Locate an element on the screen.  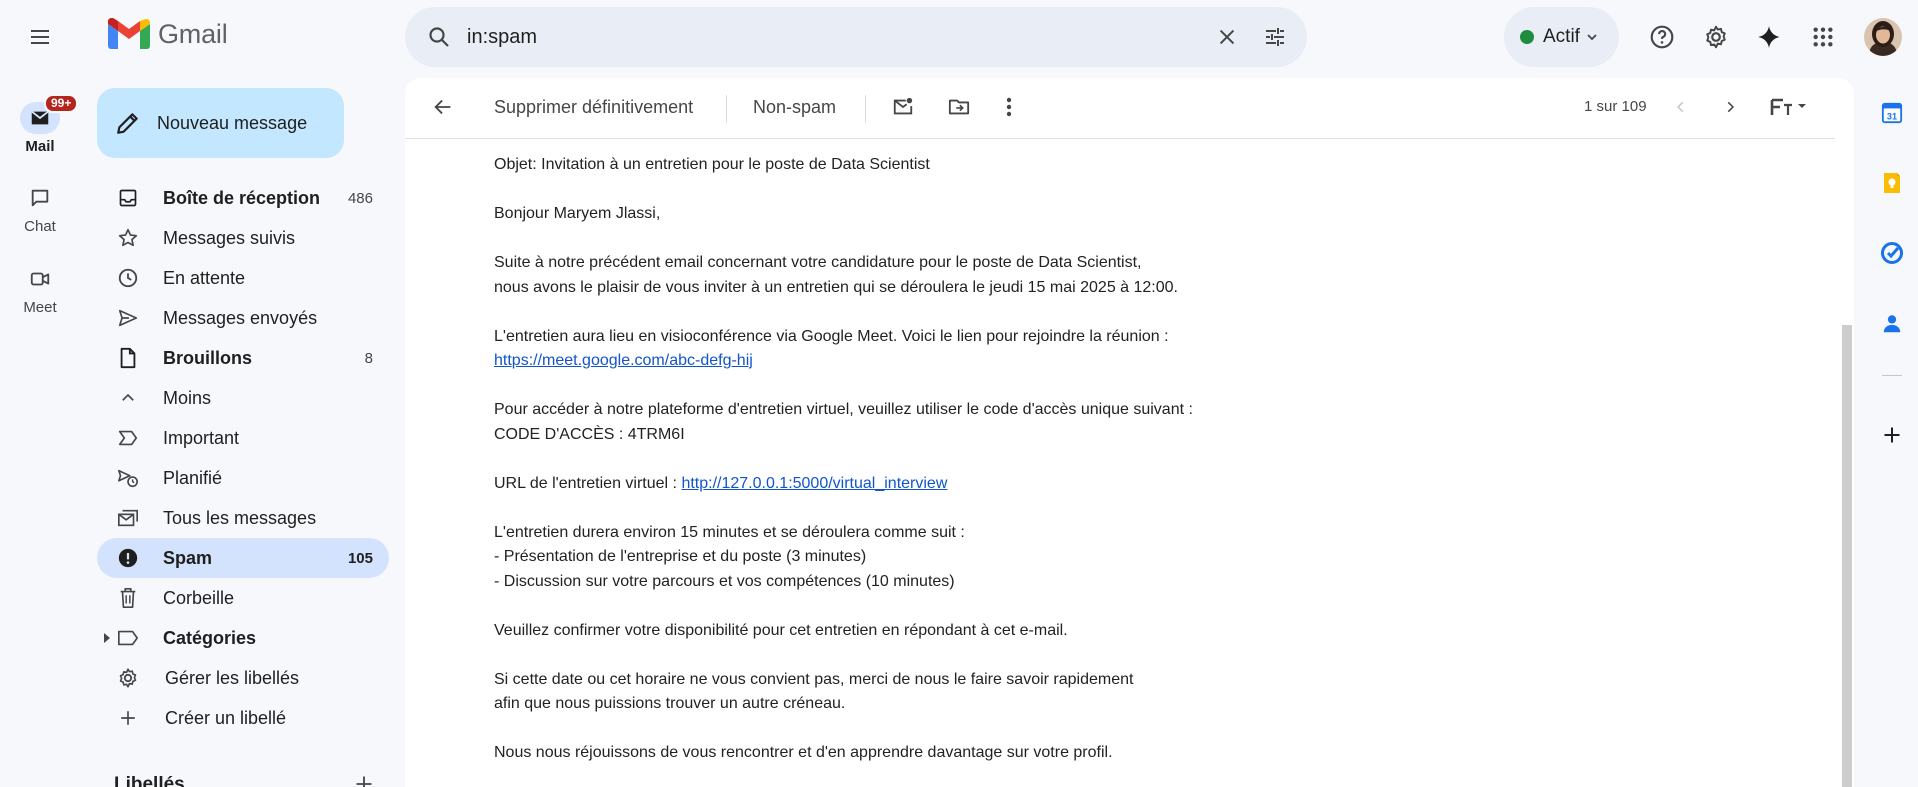
scrollbar is located at coordinates (1847, 432).